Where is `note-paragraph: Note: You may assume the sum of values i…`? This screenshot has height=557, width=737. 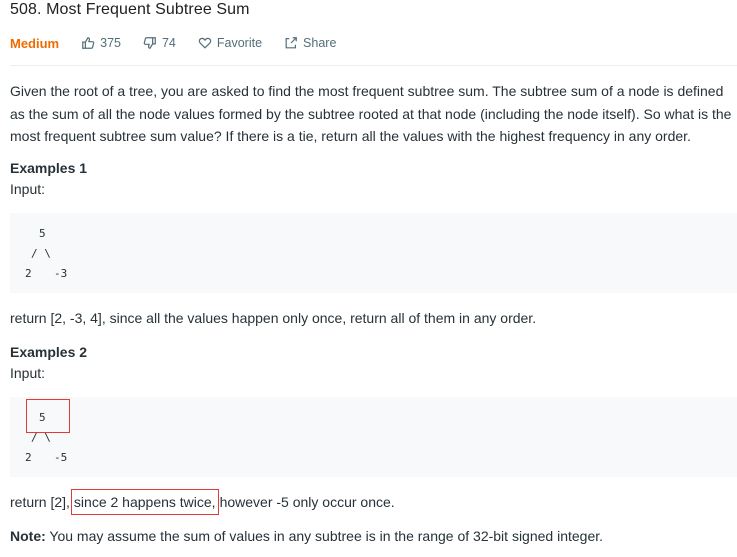
note-paragraph: Note: You may assume the sum of values i… is located at coordinates (306, 536).